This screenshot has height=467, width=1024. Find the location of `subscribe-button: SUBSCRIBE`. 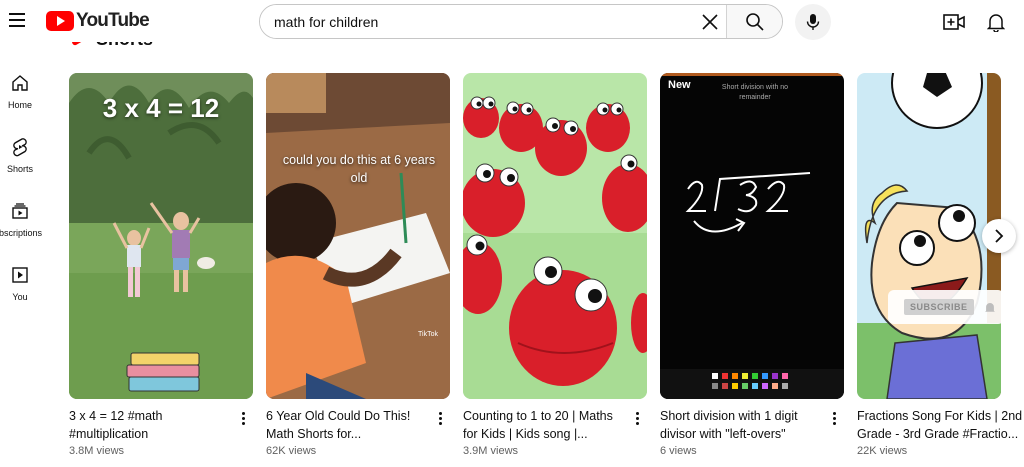

subscribe-button: SUBSCRIBE is located at coordinates (939, 307).